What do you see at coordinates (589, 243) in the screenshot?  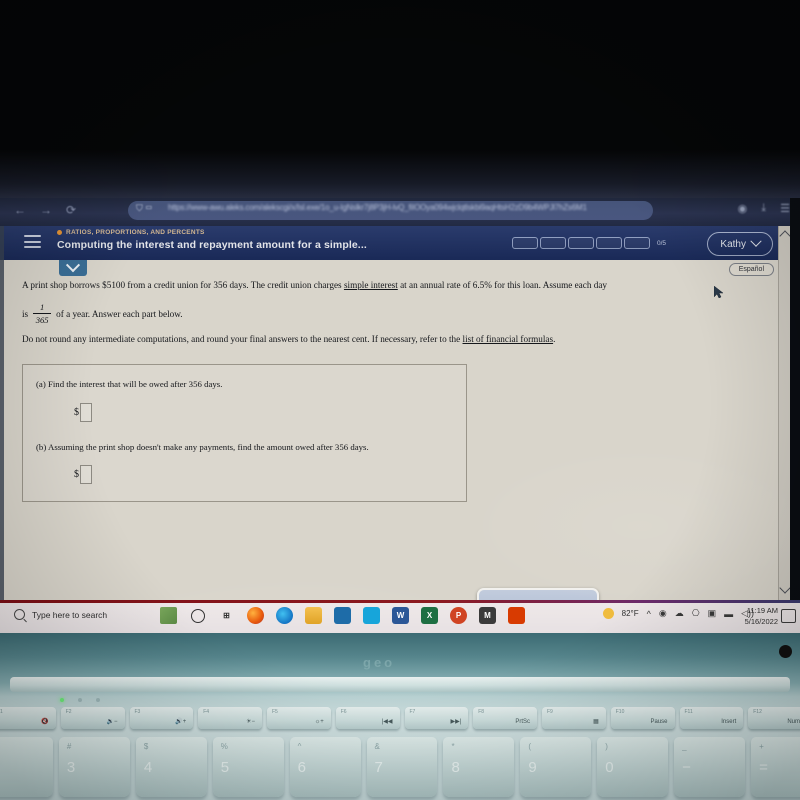 I see `progress-indicator: 0/5` at bounding box center [589, 243].